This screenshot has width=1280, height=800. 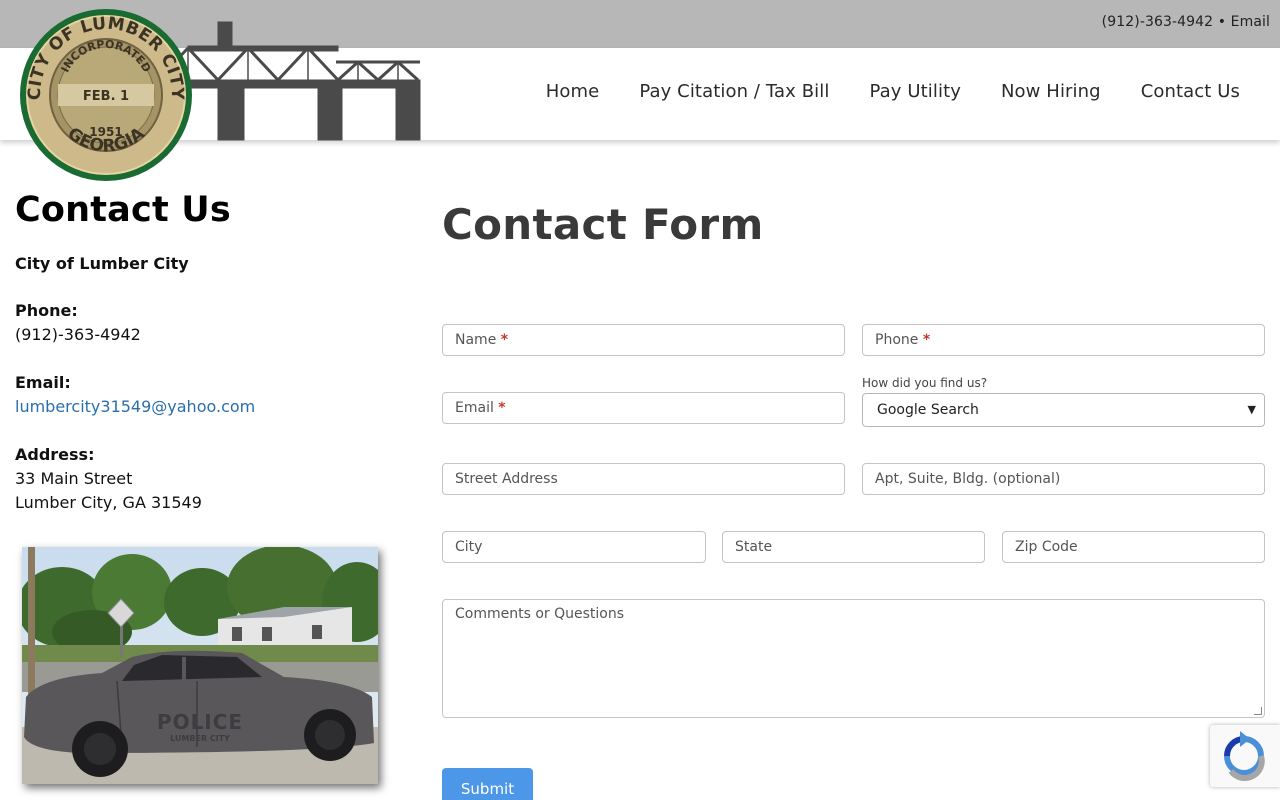 What do you see at coordinates (925, 383) in the screenshot?
I see `find-us-label: How did you find us?` at bounding box center [925, 383].